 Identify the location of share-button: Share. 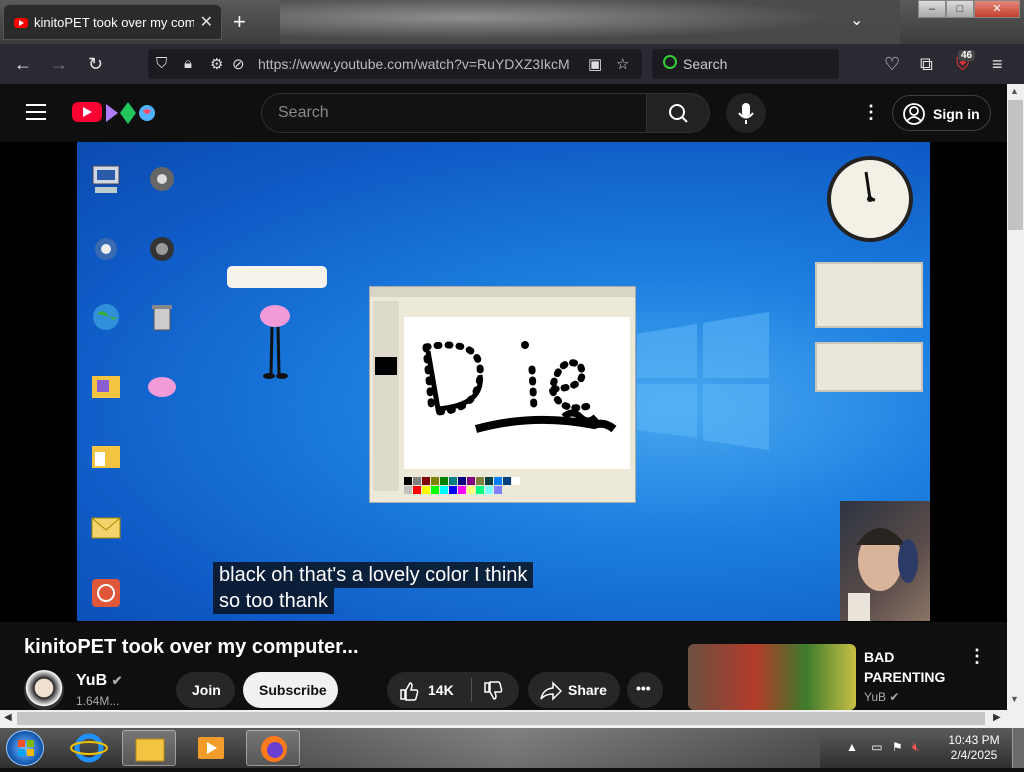
(574, 690).